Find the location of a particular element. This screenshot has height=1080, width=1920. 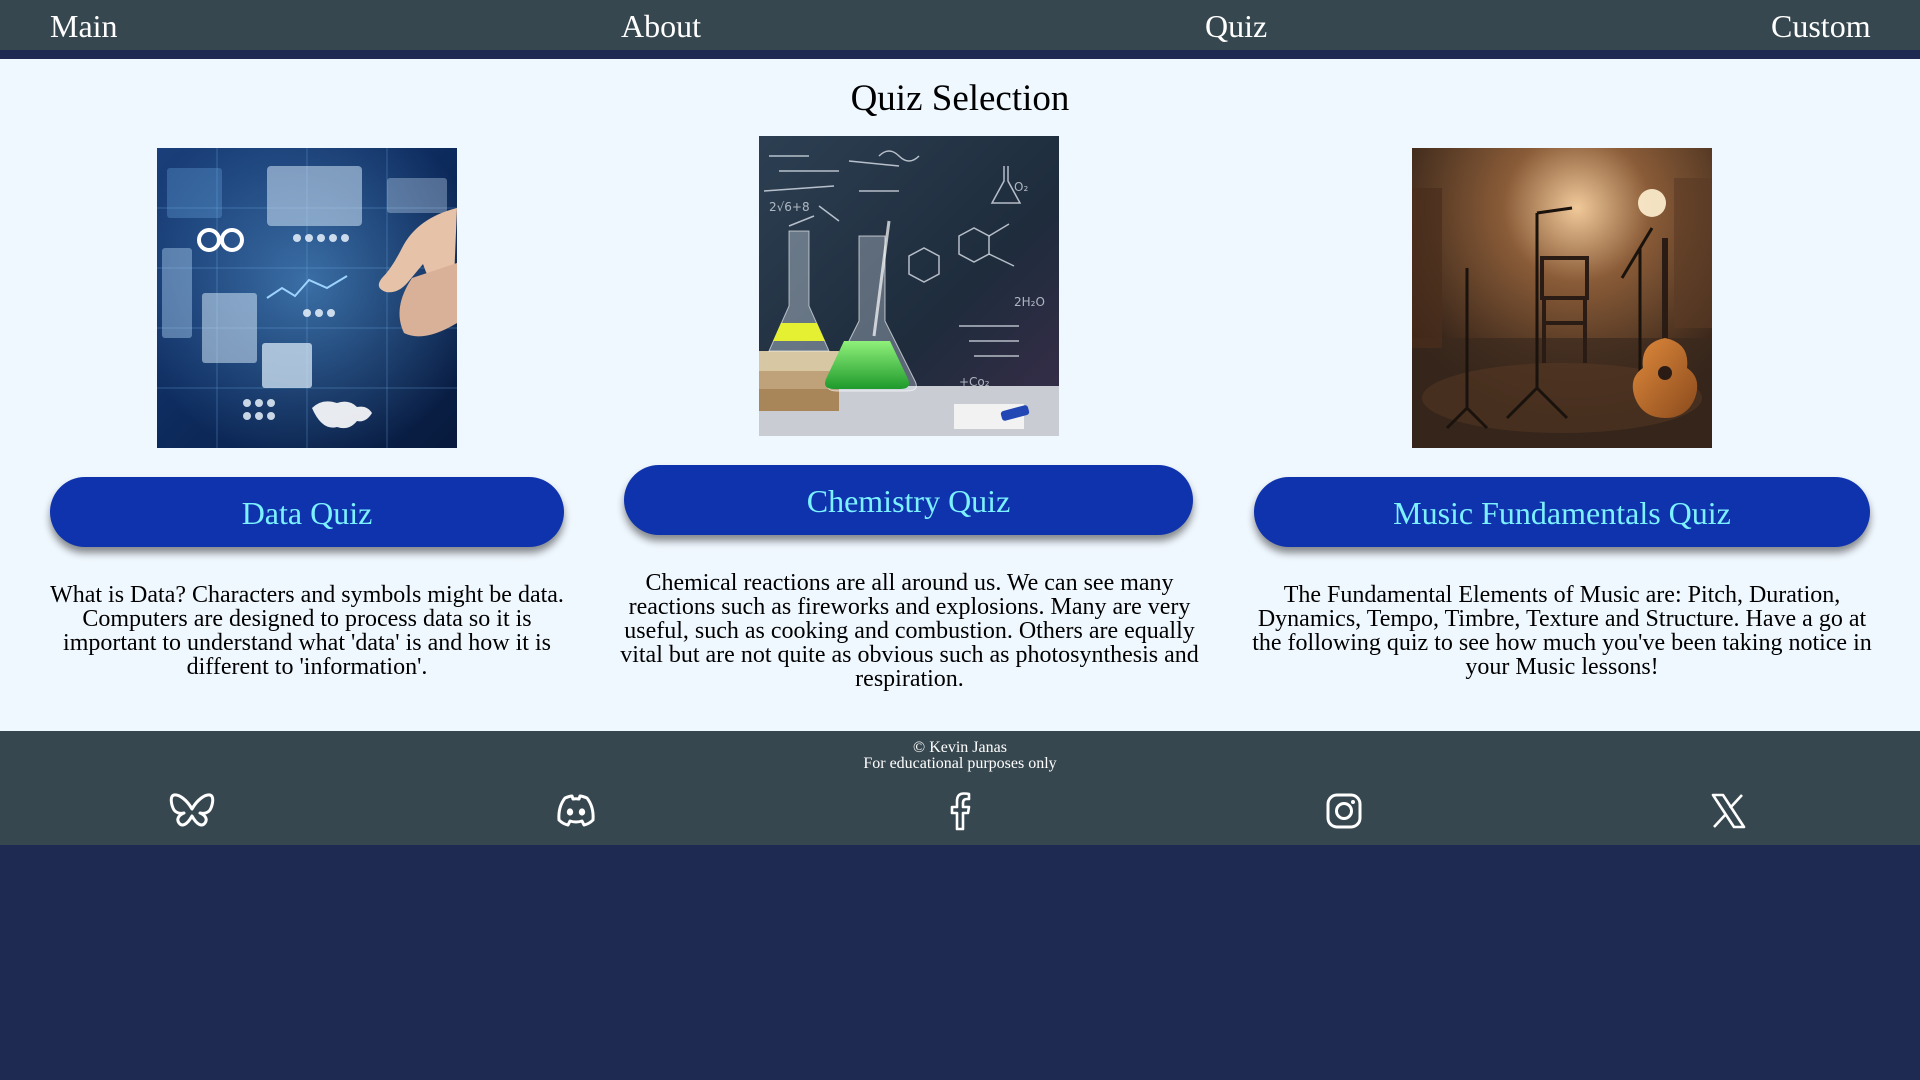

chemistry-quiz-button: Chemistry Quiz is located at coordinates (908, 500).